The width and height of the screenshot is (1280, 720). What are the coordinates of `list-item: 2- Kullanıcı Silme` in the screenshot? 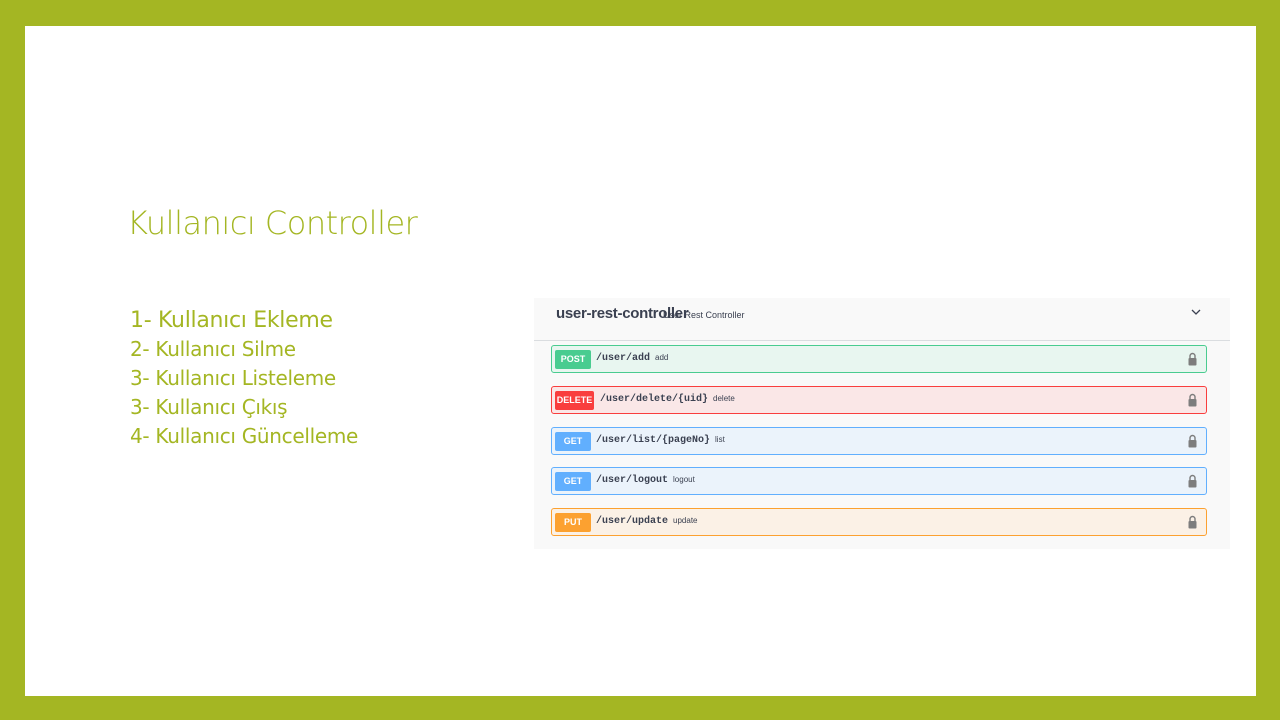 It's located at (213, 349).